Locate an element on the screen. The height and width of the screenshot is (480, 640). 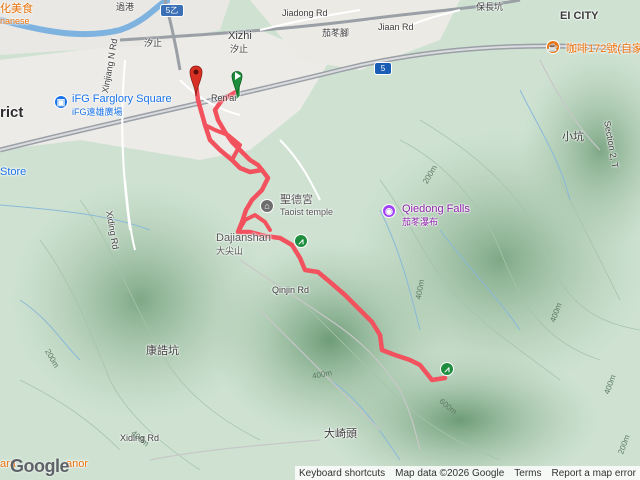
road-renai: Ren'ai is located at coordinates (224, 98).